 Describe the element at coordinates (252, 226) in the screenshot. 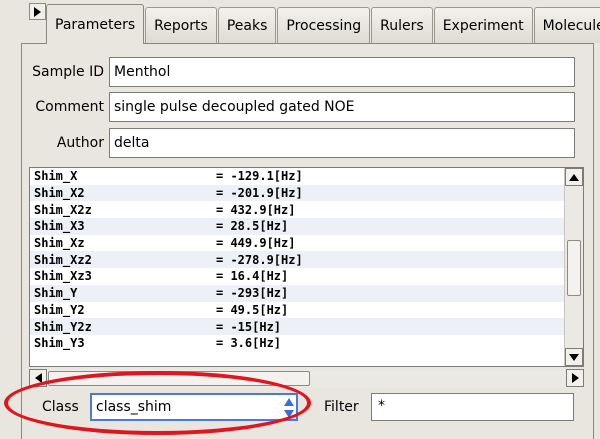

I see `param-value: = 28.5[Hz]` at that location.